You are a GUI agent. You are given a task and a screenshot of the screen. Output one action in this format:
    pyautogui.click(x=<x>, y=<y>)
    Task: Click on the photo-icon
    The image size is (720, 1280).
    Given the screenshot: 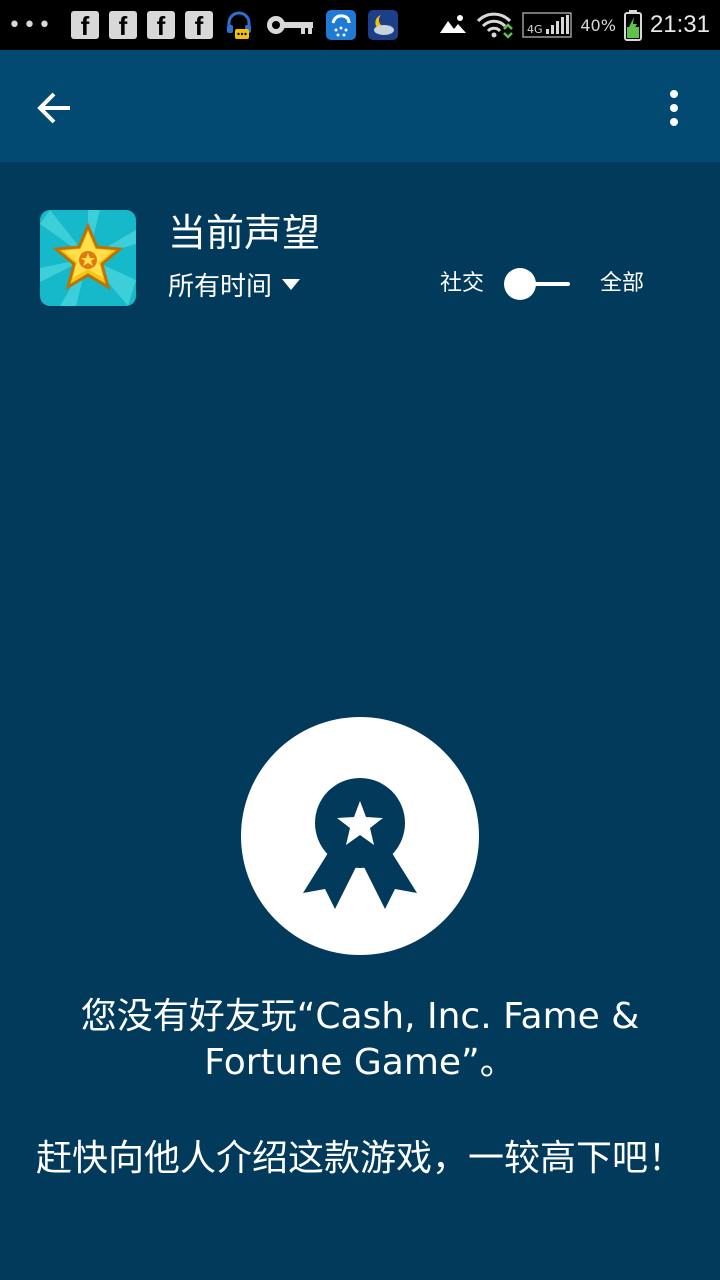 What is the action you would take?
    pyautogui.click(x=453, y=24)
    